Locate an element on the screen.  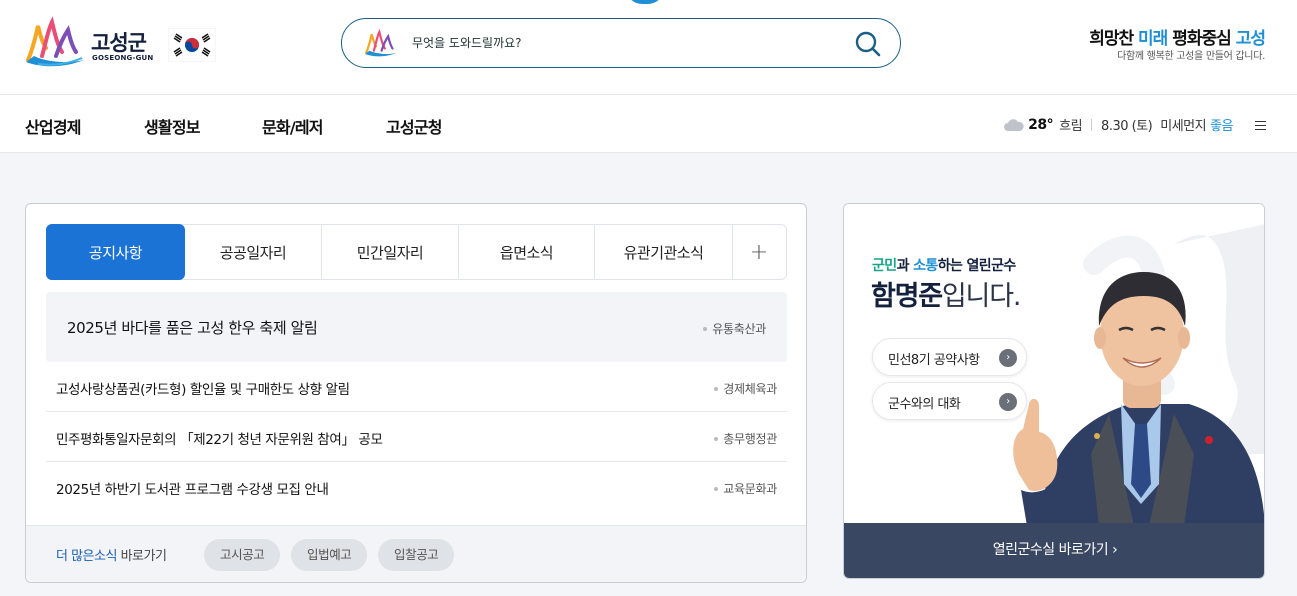
goseong-logo-icon is located at coordinates (55, 42).